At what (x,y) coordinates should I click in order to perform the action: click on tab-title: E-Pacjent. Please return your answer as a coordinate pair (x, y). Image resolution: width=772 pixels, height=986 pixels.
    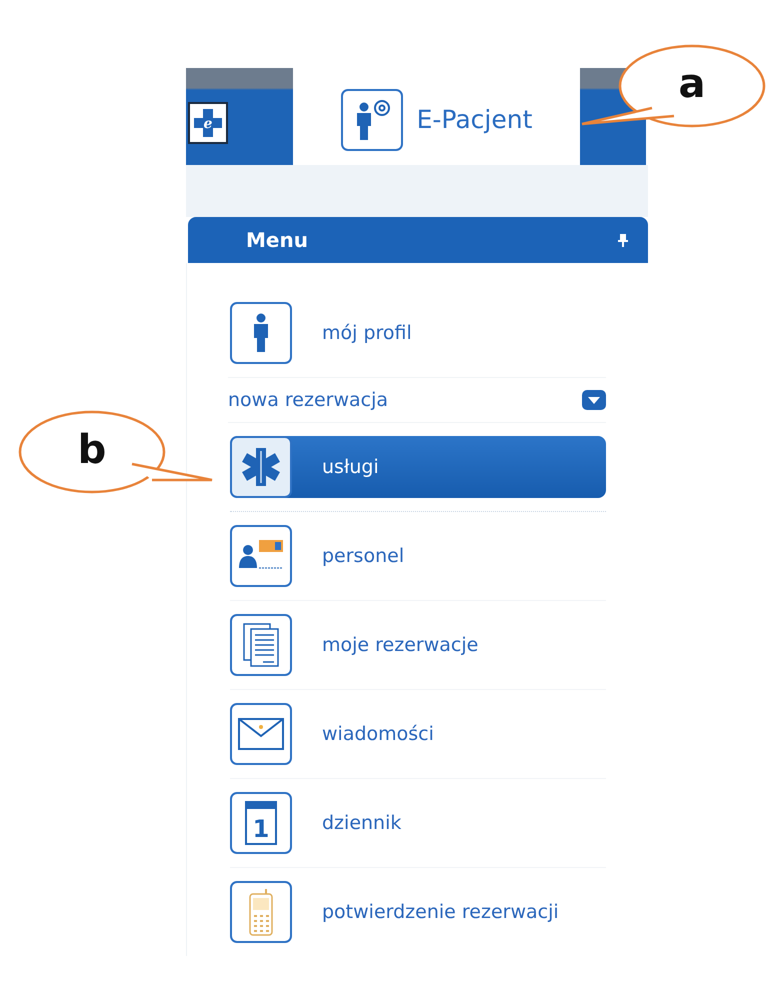
    Looking at the image, I should click on (474, 119).